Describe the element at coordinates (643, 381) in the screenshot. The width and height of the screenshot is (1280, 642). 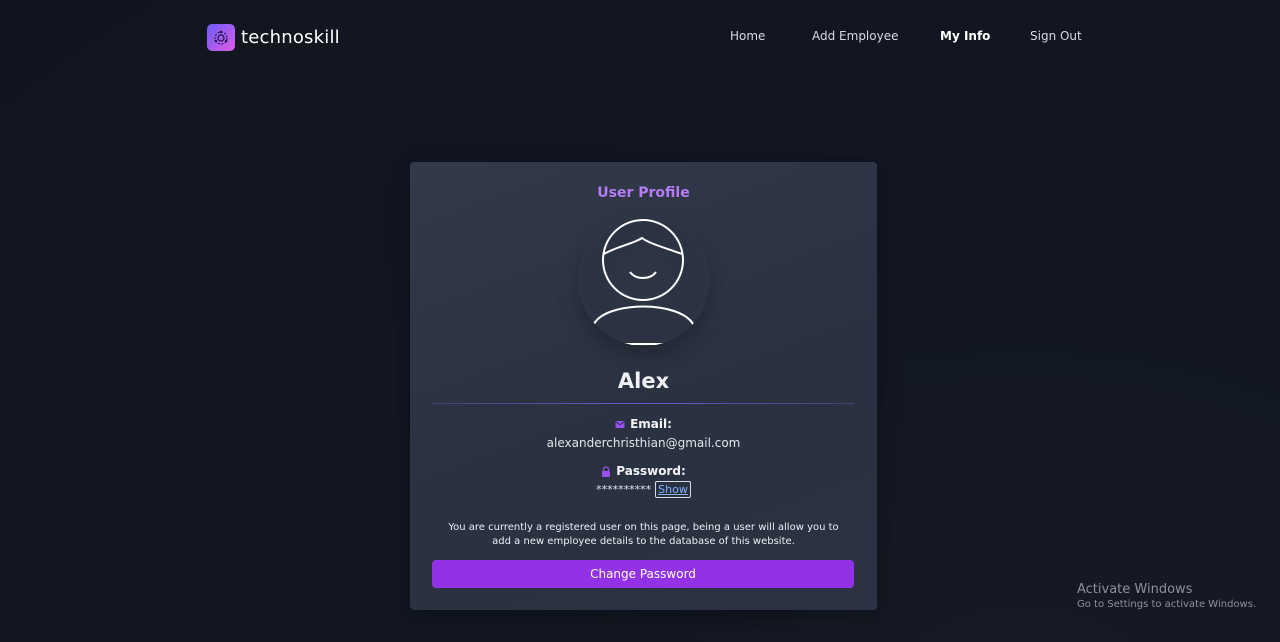
I see `user-name: Alex` at that location.